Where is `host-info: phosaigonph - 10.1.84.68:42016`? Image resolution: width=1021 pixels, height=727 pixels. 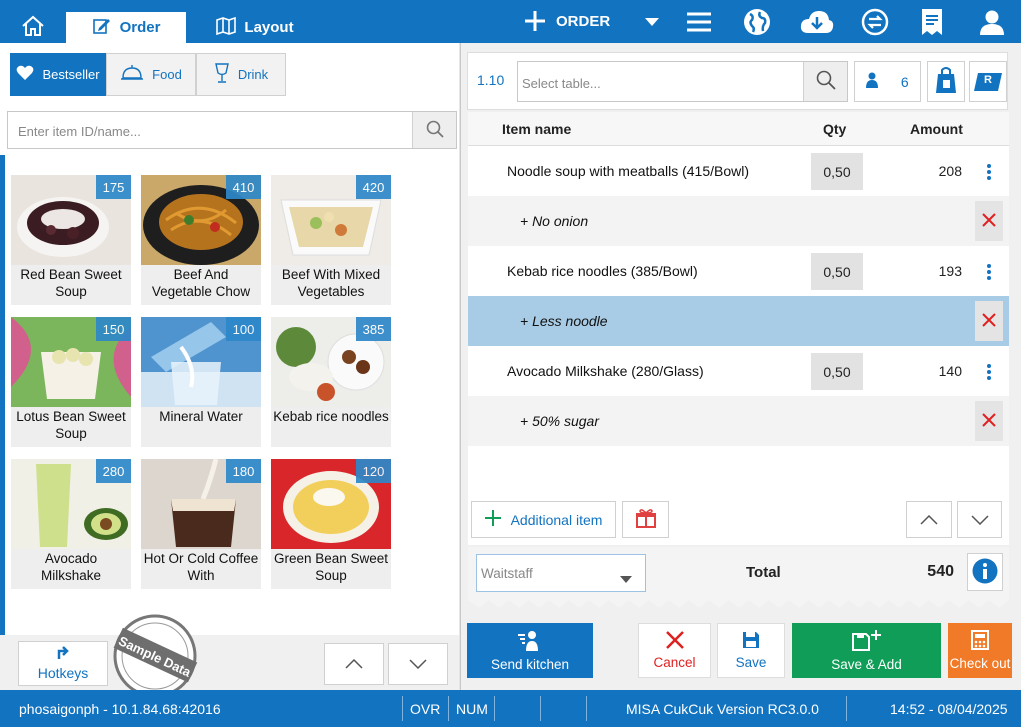
host-info: phosaigonph - 10.1.84.68:42016 is located at coordinates (120, 708).